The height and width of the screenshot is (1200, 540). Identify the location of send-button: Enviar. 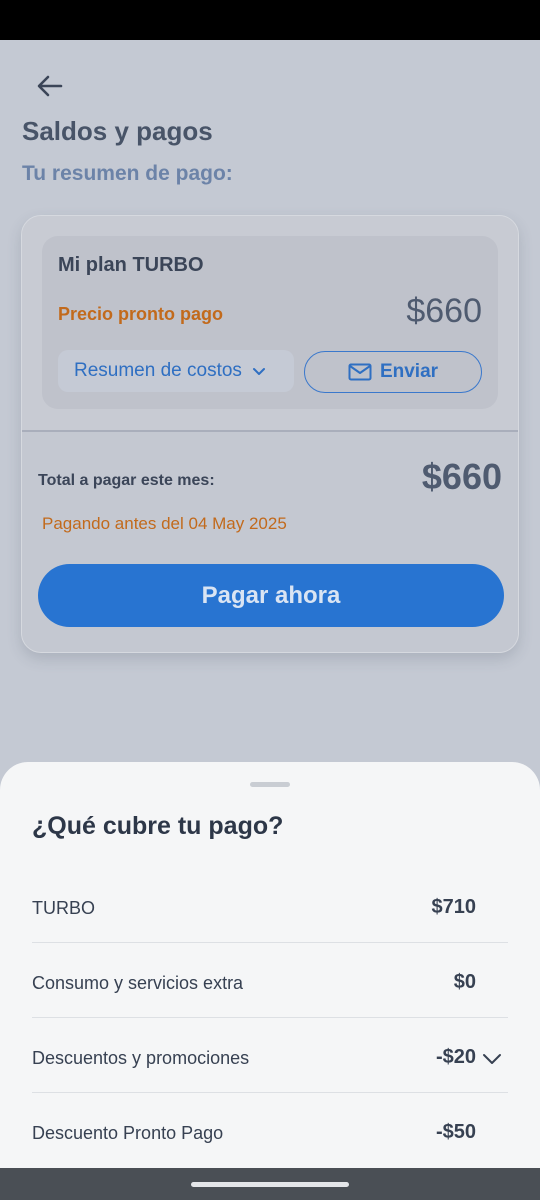
(393, 372).